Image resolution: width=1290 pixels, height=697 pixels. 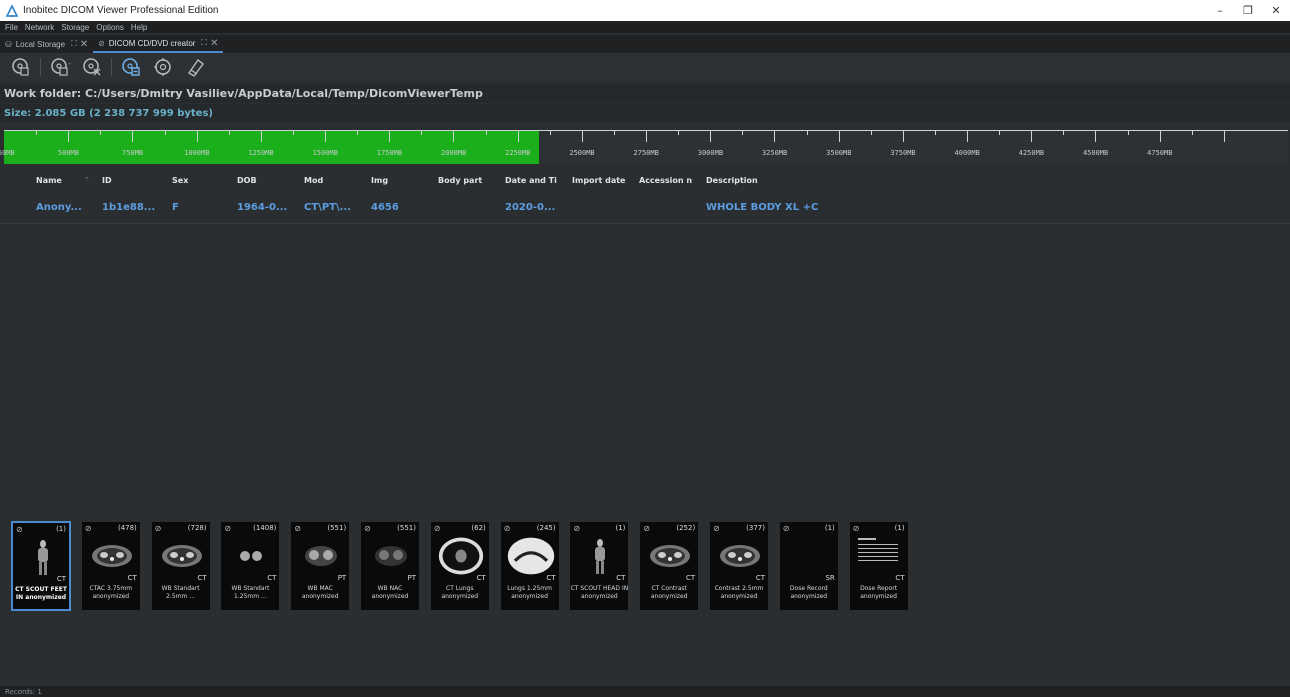 I want to click on create-image-icon, so click(x=131, y=66).